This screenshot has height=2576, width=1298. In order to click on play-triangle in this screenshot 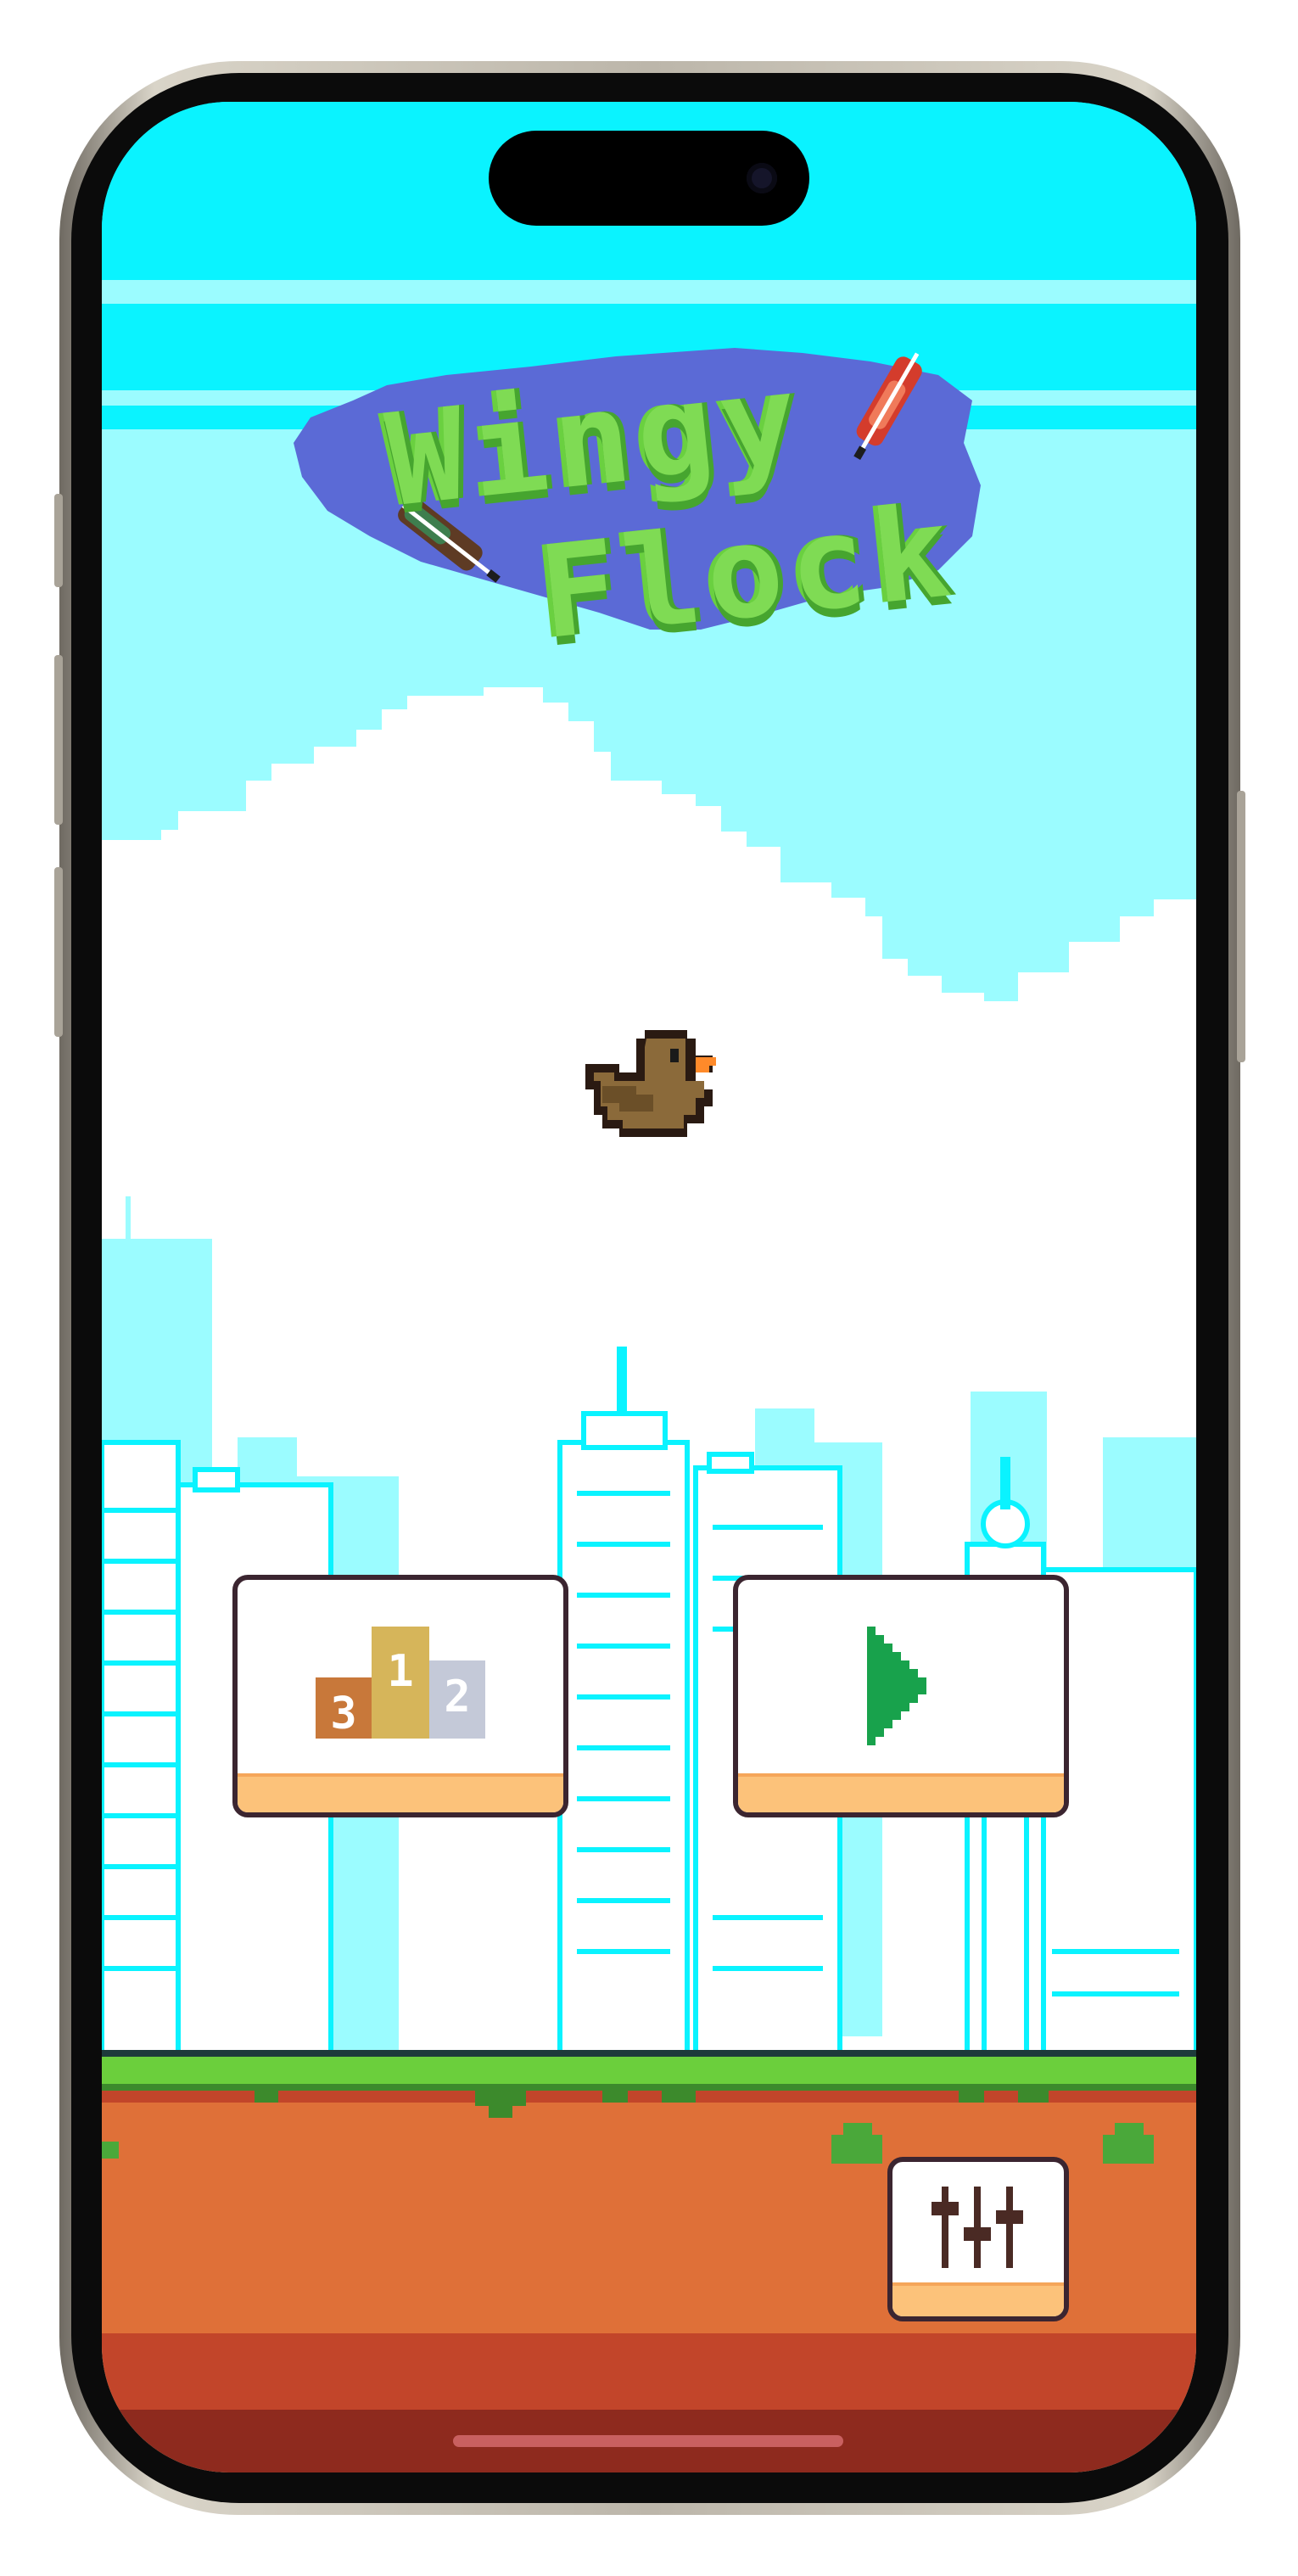, I will do `click(896, 1686)`.